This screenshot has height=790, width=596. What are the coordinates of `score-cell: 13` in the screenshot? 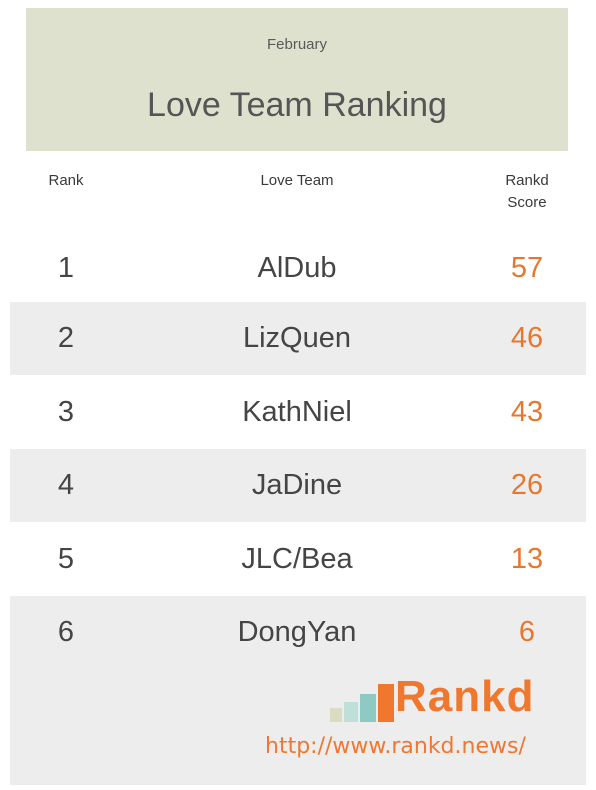 It's located at (527, 559).